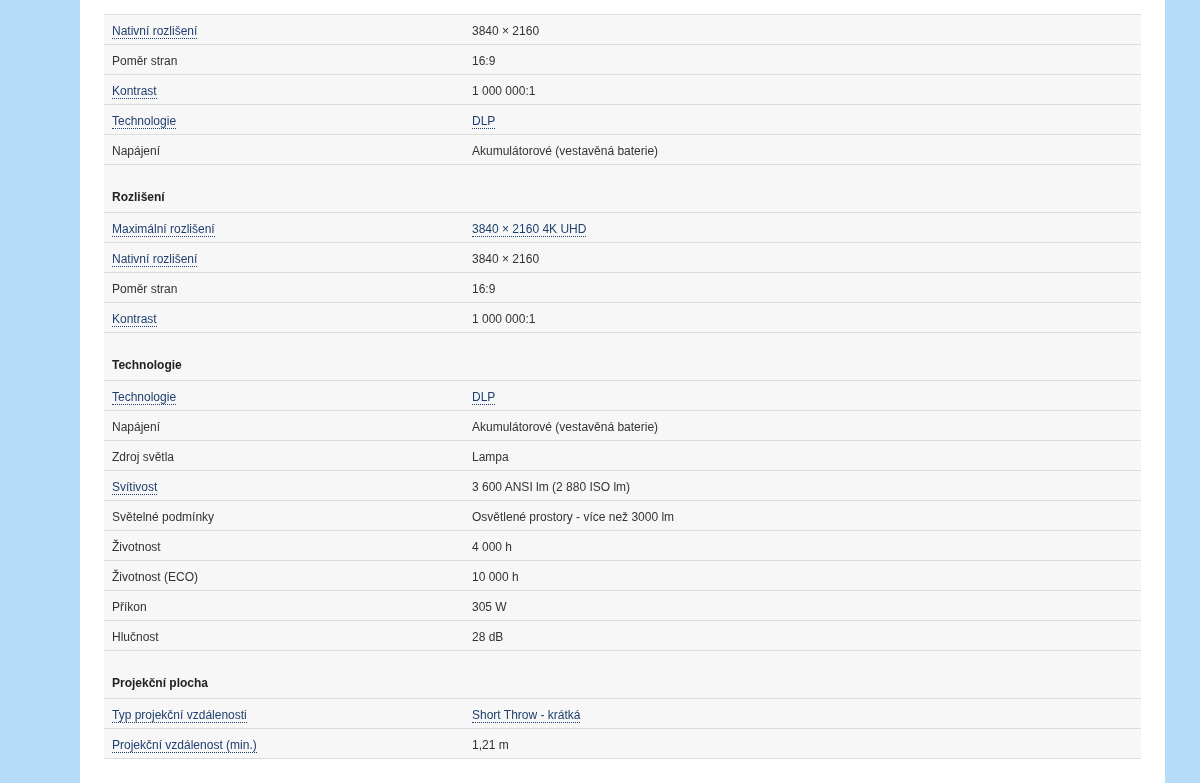  I want to click on spec-text: 4 000 h, so click(492, 546).